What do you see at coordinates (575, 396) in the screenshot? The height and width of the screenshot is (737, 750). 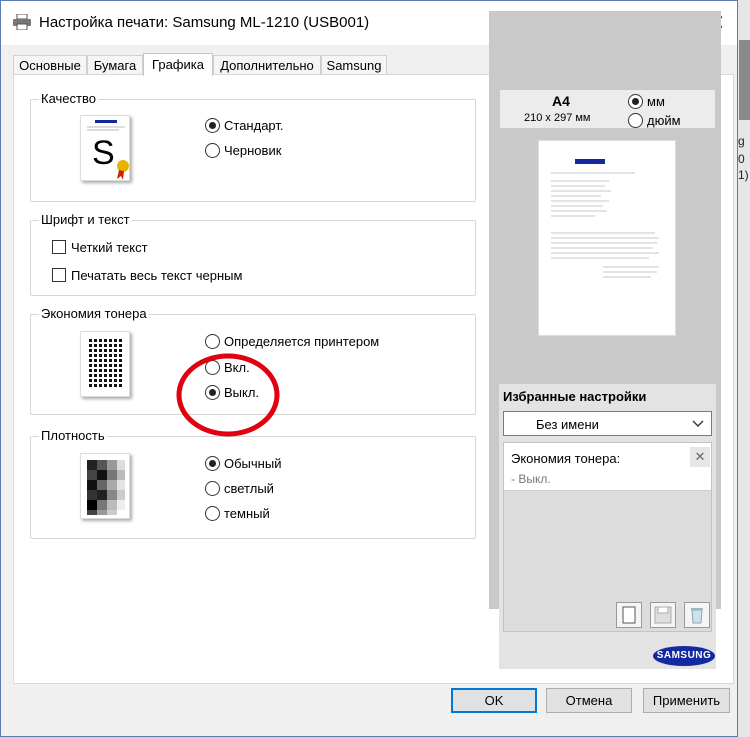 I see `favorites-heading: Избранные настройки` at bounding box center [575, 396].